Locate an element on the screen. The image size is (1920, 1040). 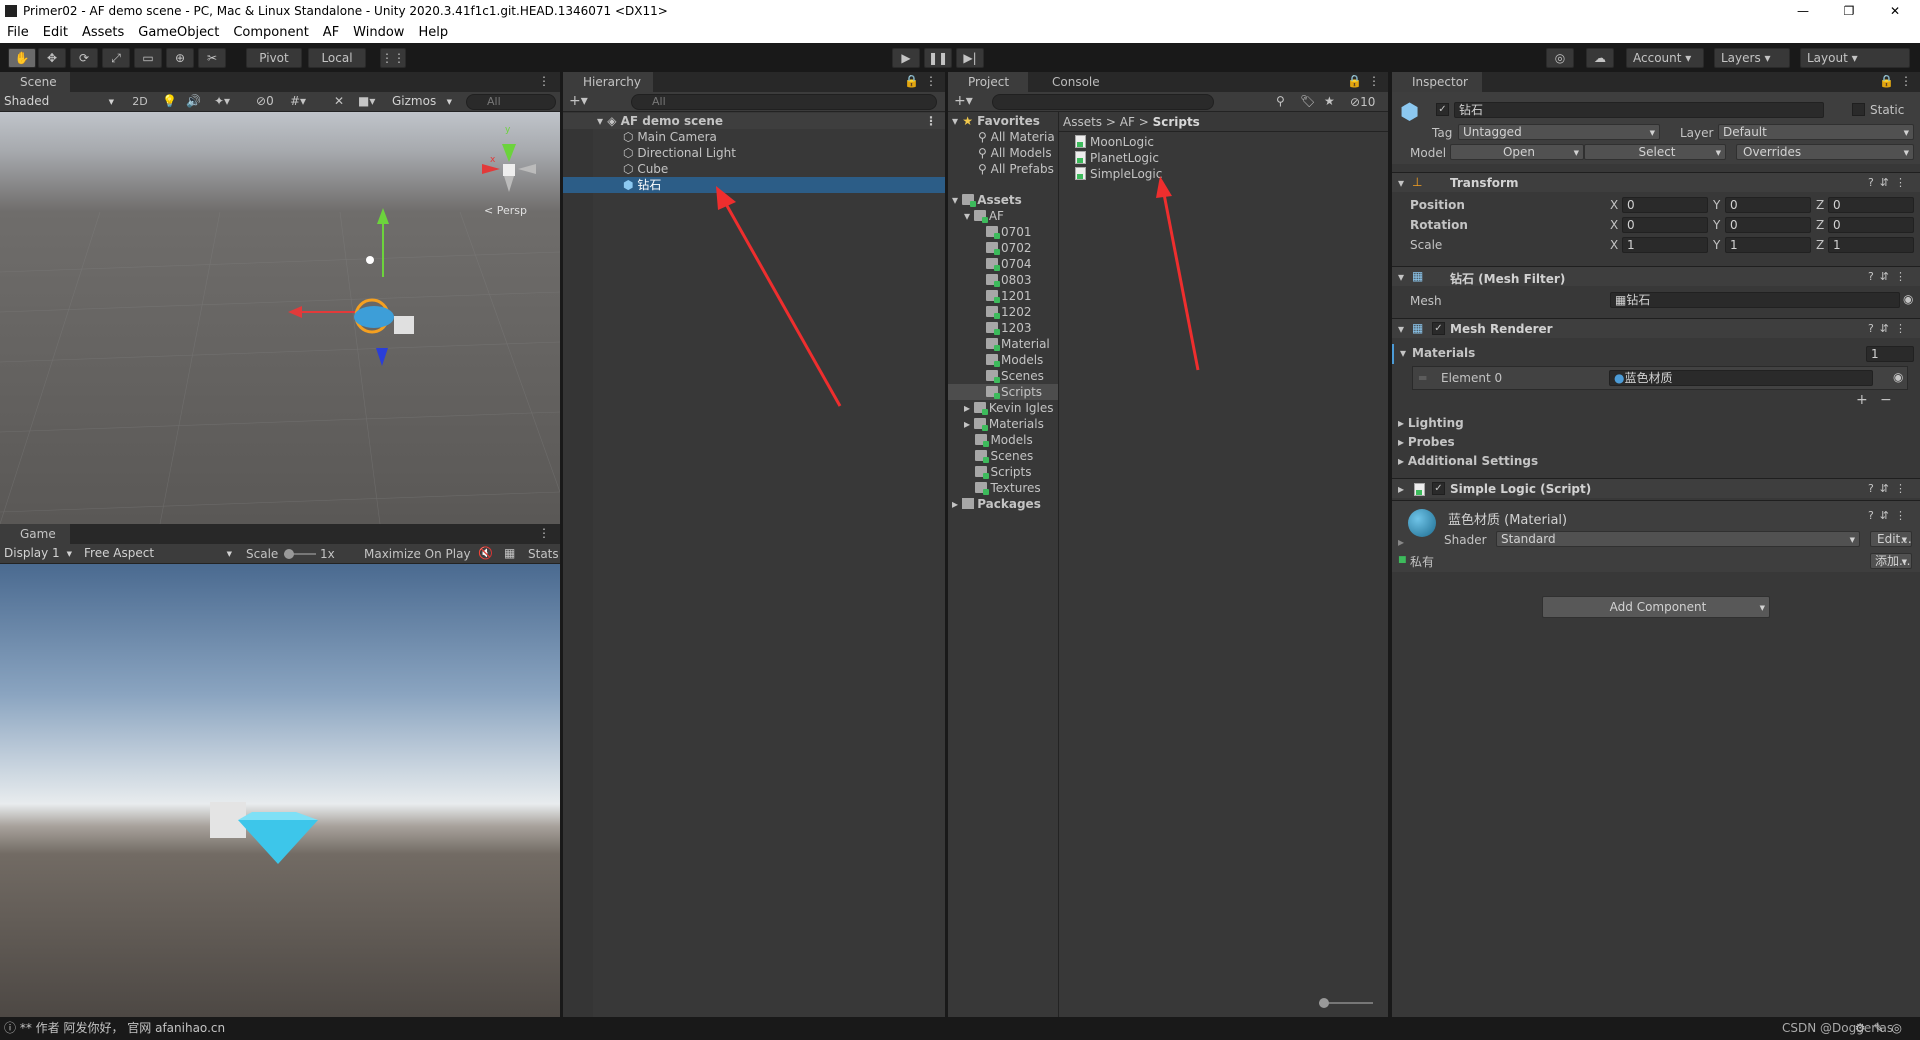
axis-label-z: Z is located at coordinates (1820, 205).